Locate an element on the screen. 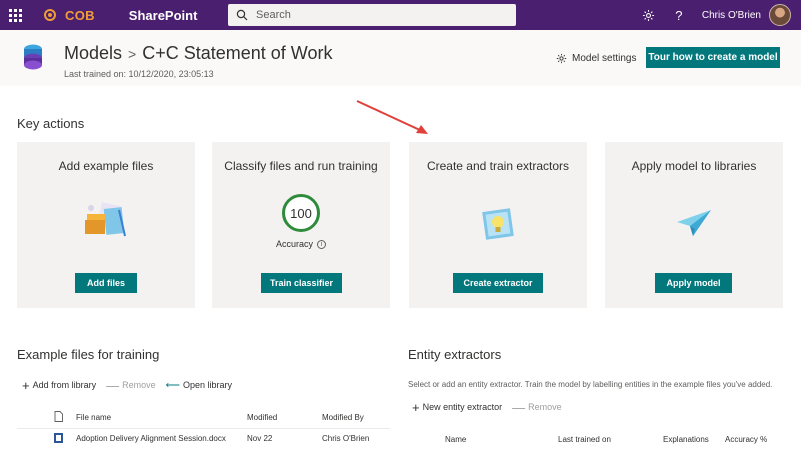 This screenshot has height=449, width=801. new-entity-extractor-button: + New entity extractor is located at coordinates (457, 407).